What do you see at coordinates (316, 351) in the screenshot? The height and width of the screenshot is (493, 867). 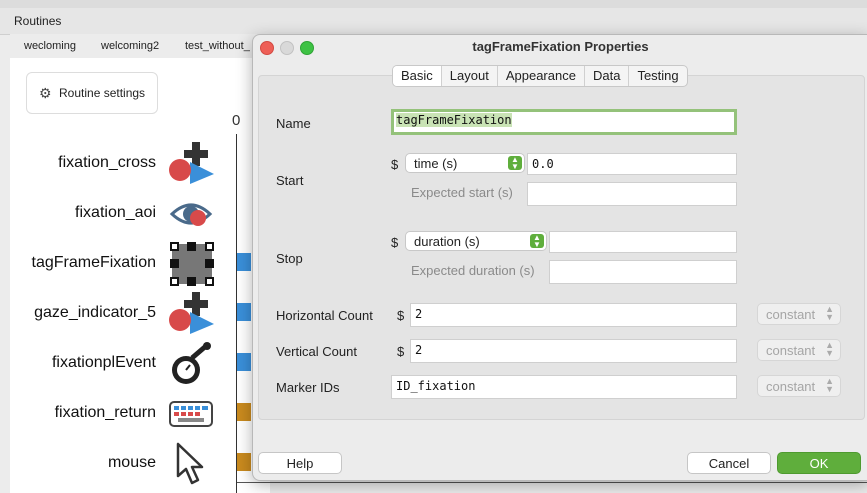 I see `vertical-count-label: Vertical Count` at bounding box center [316, 351].